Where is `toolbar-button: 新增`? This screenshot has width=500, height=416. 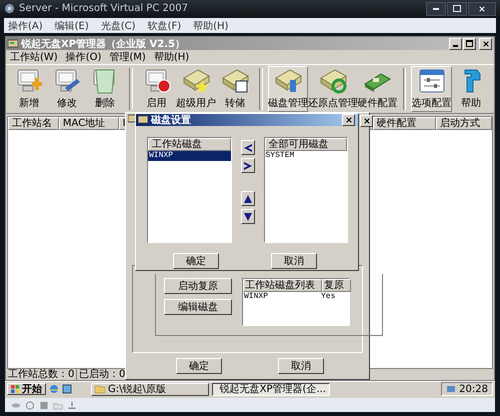 toolbar-button: 新增 is located at coordinates (29, 89).